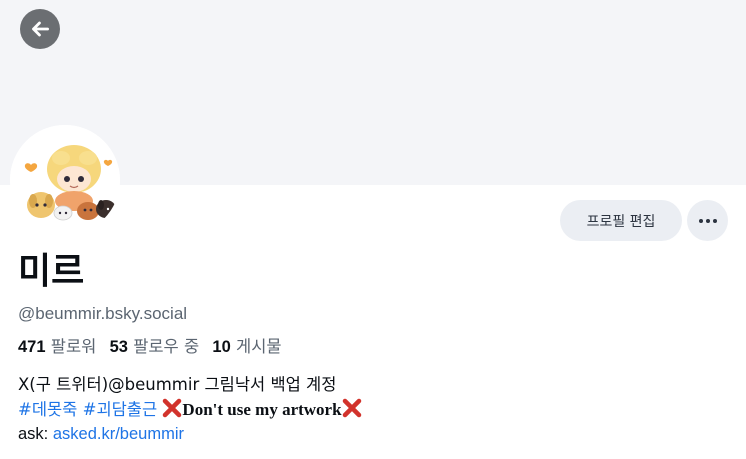 This screenshot has height=459, width=746. What do you see at coordinates (368, 434) in the screenshot?
I see `bio-line-3: ask: asked.kr/beummir` at bounding box center [368, 434].